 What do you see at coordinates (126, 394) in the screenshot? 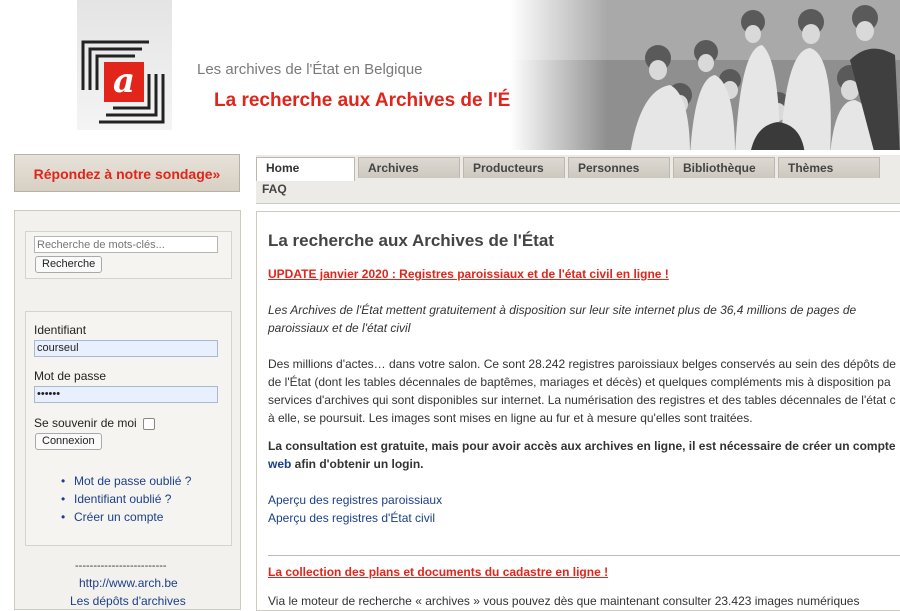
I see `password-field: ••••••` at bounding box center [126, 394].